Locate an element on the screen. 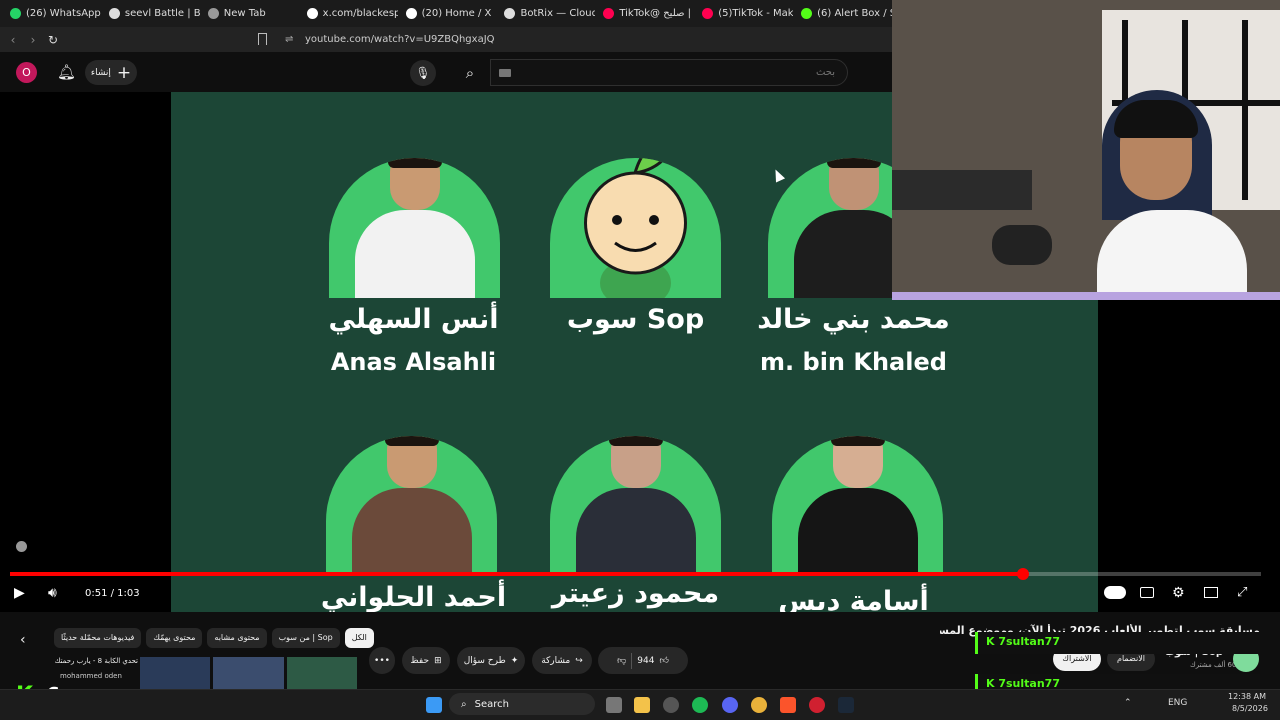 The width and height of the screenshot is (1280, 720). chat-message: K 7sultan77 is located at coordinates (1117, 643).